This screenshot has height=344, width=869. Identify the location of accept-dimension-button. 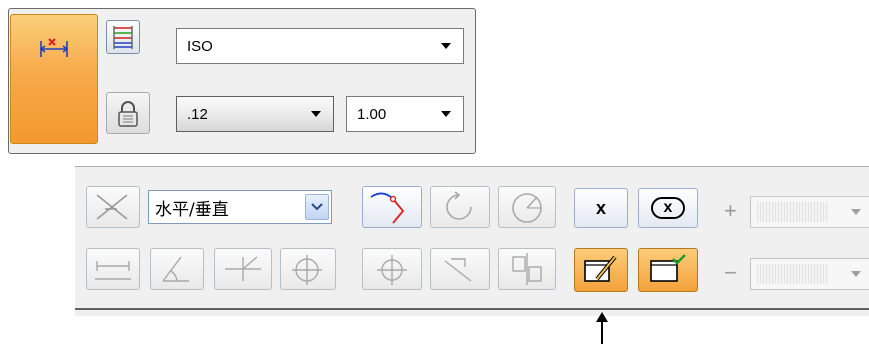
(668, 270).